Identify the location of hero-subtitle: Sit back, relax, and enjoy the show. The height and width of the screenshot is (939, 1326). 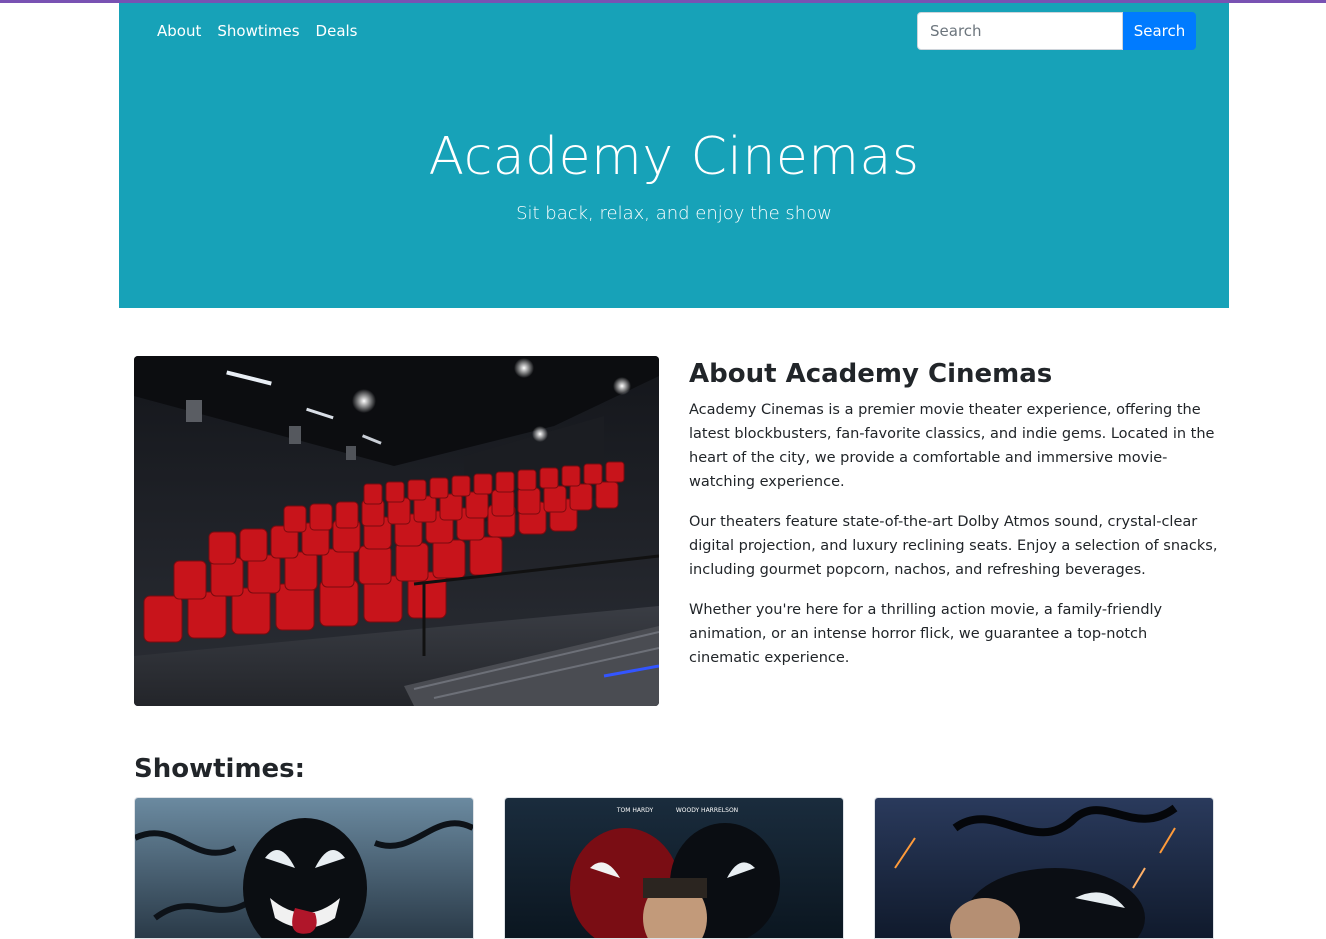
(674, 213).